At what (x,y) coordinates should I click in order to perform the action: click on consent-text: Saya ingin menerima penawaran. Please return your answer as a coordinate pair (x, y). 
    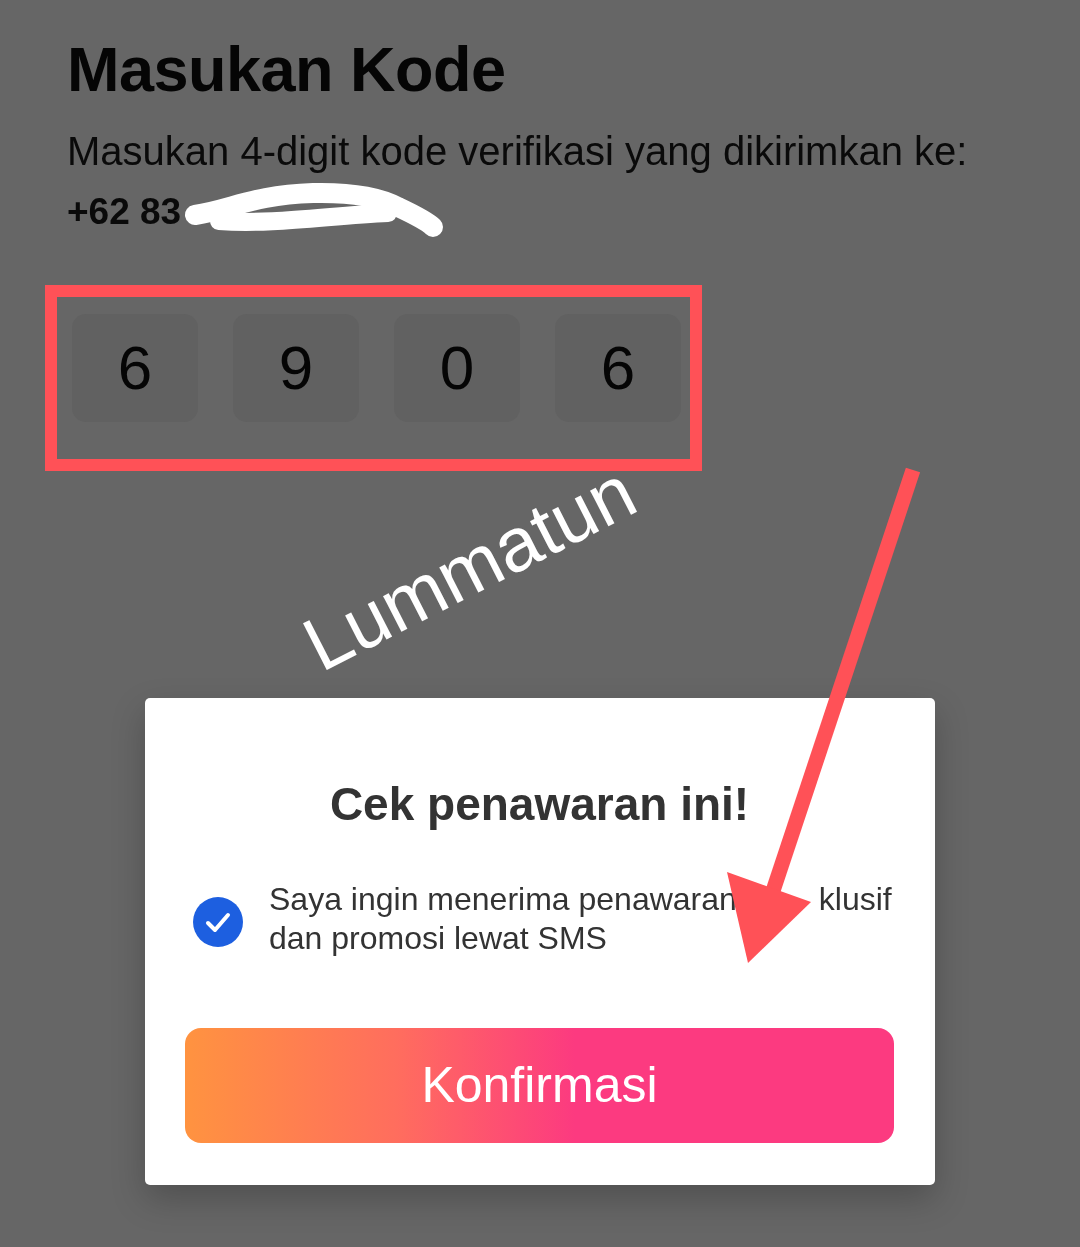
    Looking at the image, I should click on (503, 899).